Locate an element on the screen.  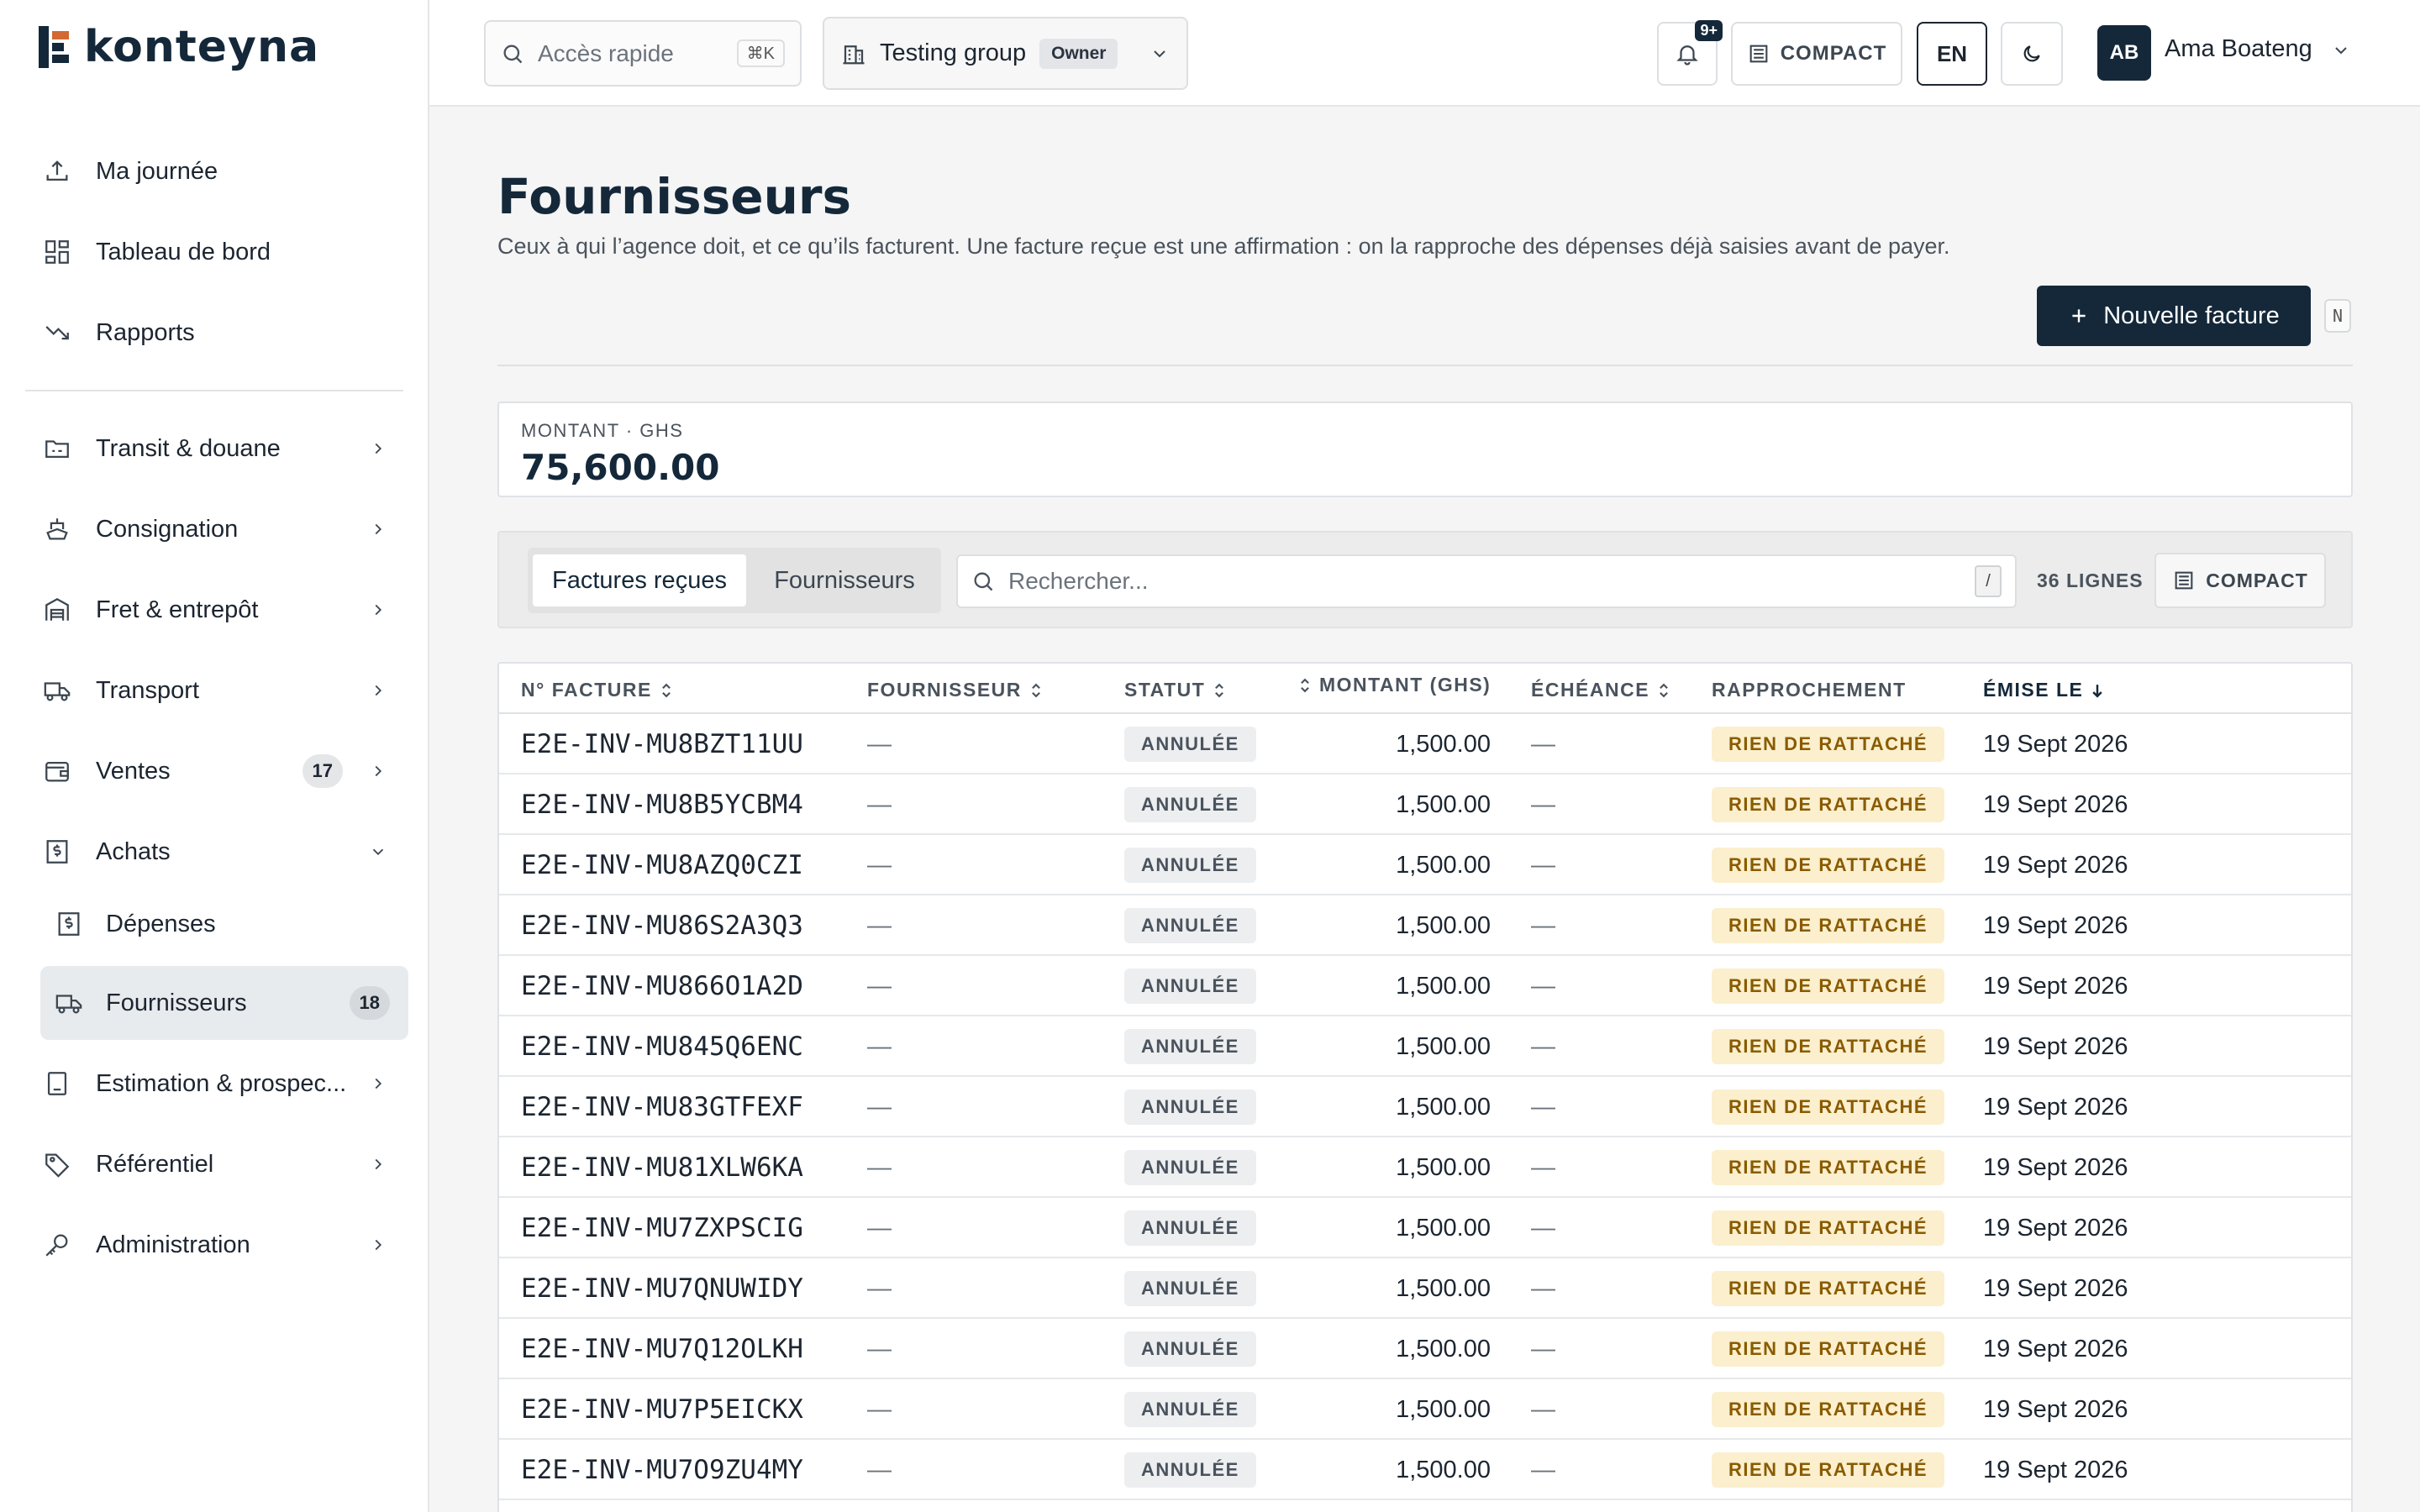
theme-toggle-button is located at coordinates (2032, 54).